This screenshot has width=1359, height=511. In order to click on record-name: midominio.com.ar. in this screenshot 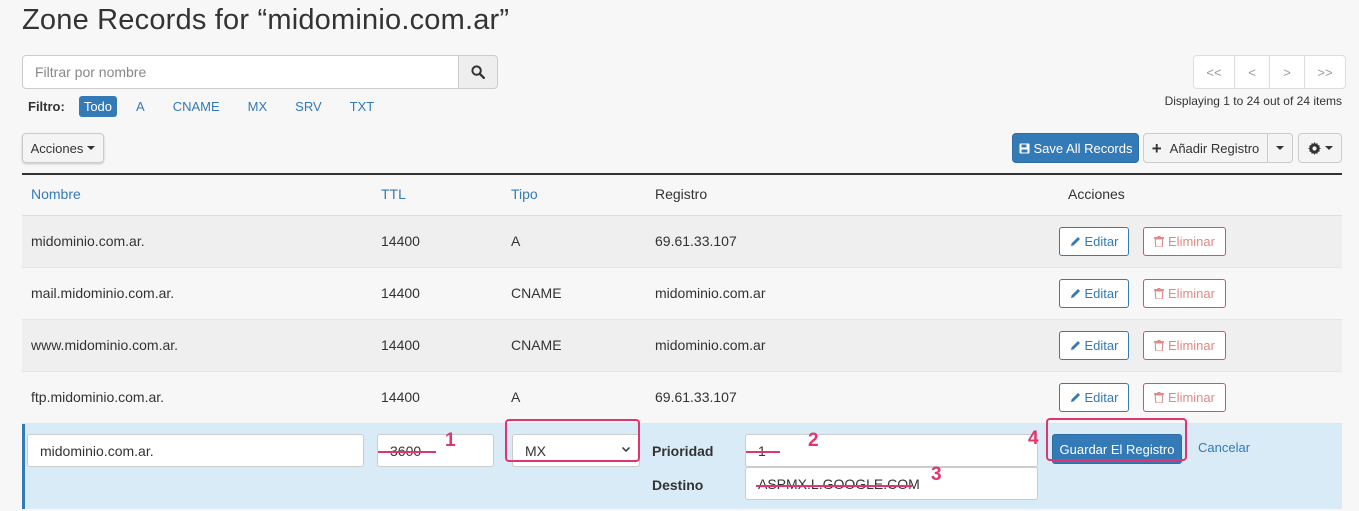, I will do `click(88, 241)`.